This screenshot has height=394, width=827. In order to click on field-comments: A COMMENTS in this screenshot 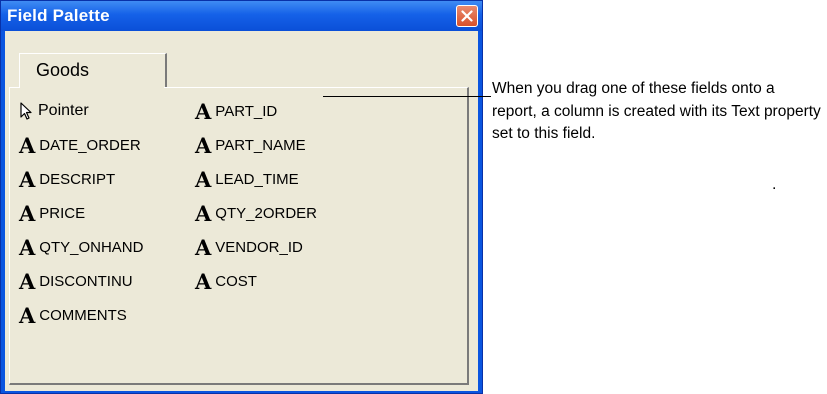, I will do `click(73, 315)`.